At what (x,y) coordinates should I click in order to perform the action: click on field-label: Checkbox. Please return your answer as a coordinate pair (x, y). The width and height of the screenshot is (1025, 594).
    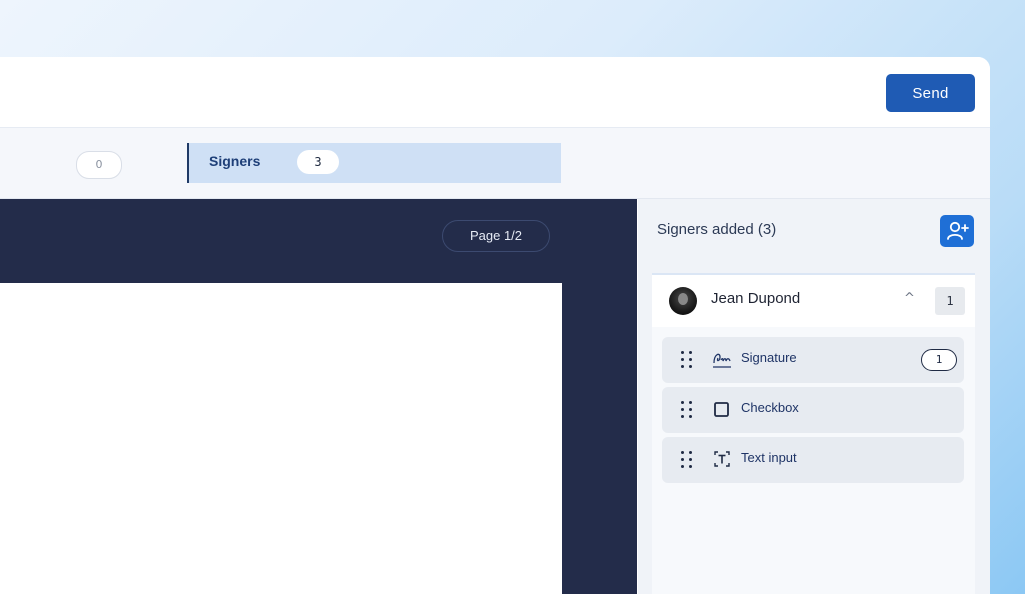
    Looking at the image, I should click on (770, 407).